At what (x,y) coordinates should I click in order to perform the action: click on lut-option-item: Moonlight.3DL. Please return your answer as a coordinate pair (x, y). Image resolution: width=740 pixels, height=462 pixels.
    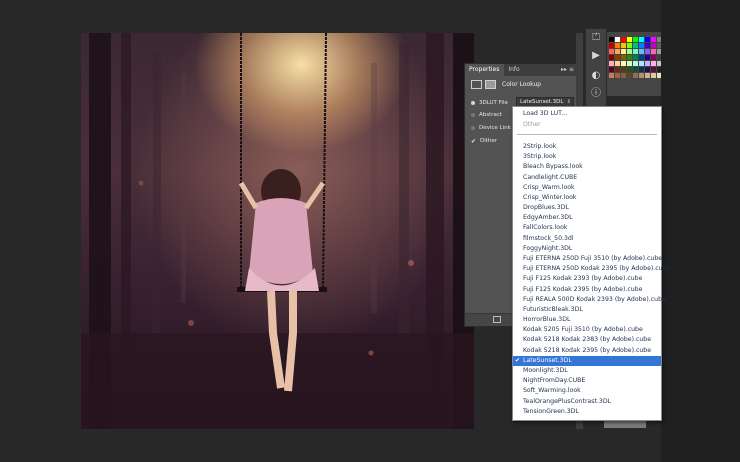
    Looking at the image, I should click on (587, 371).